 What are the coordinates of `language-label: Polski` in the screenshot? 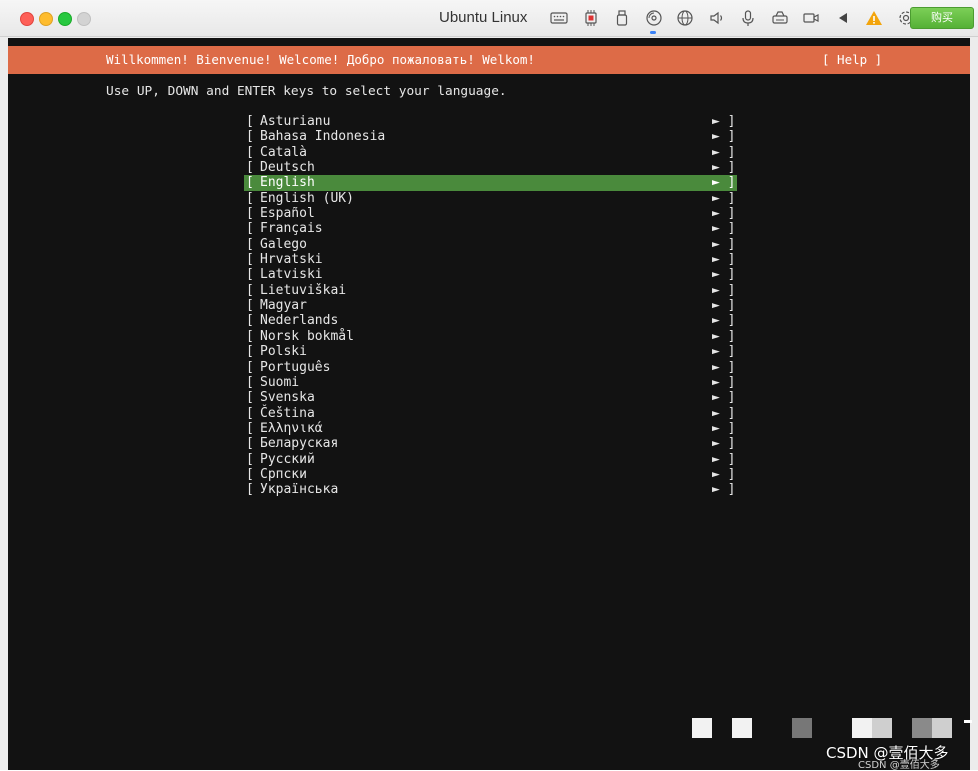 It's located at (283, 352).